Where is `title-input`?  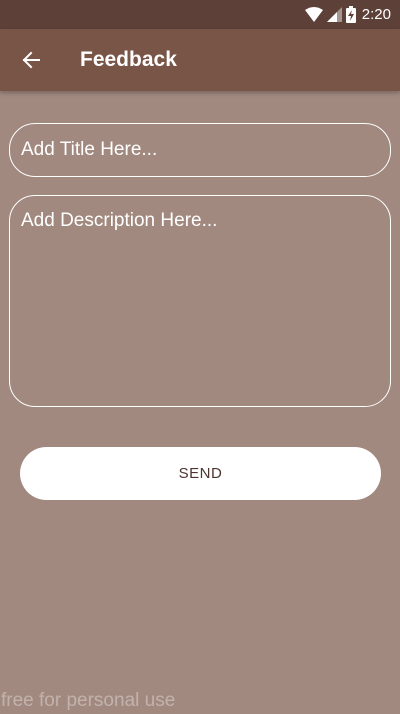 title-input is located at coordinates (200, 150).